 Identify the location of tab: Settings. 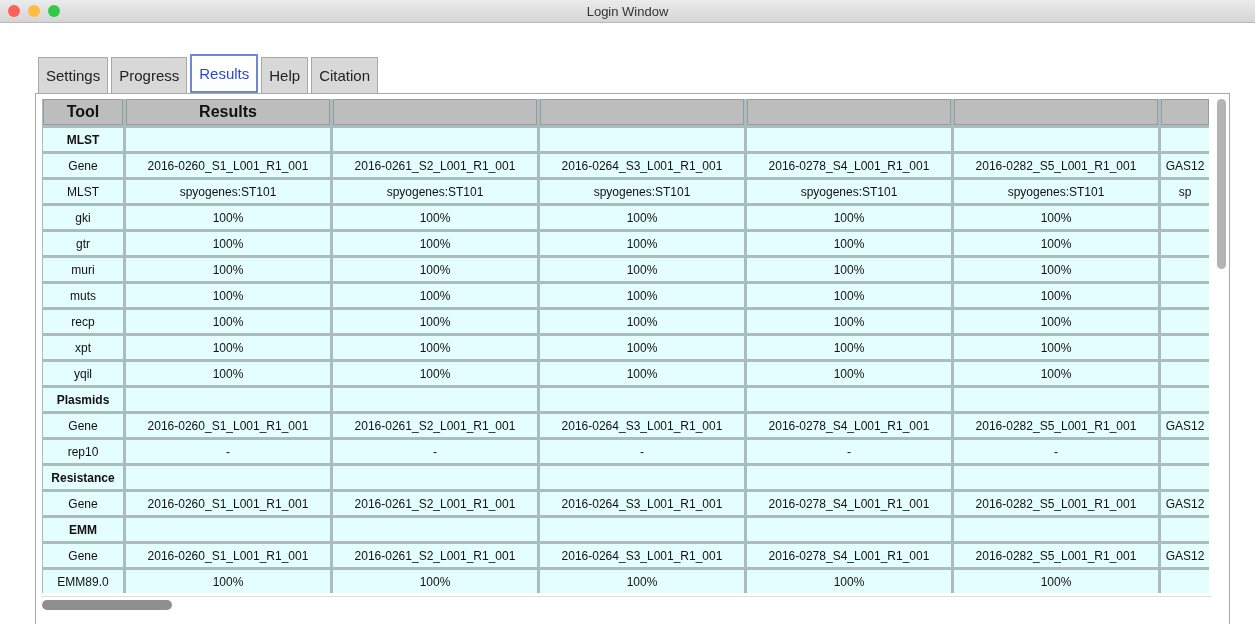
(73, 75).